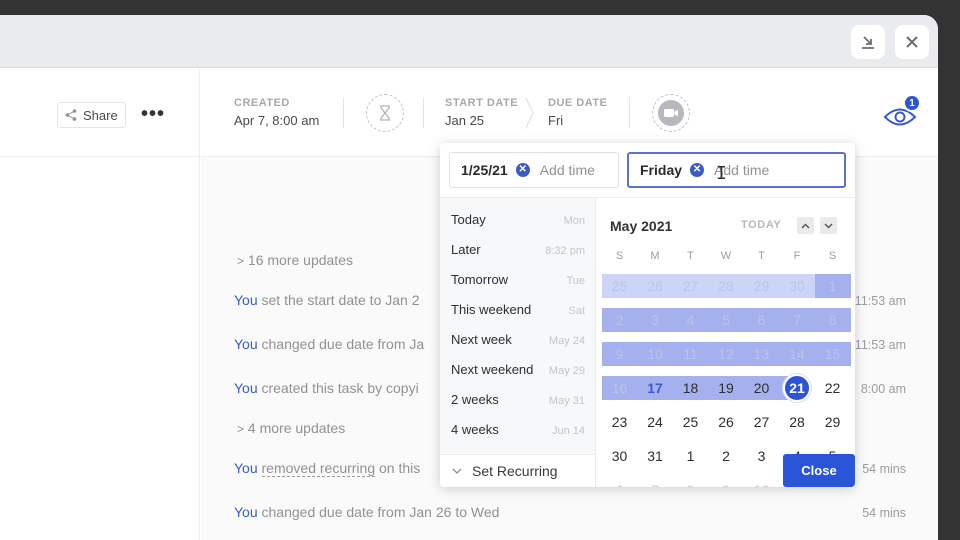 The image size is (960, 540). I want to click on calendar-day: 20, so click(761, 388).